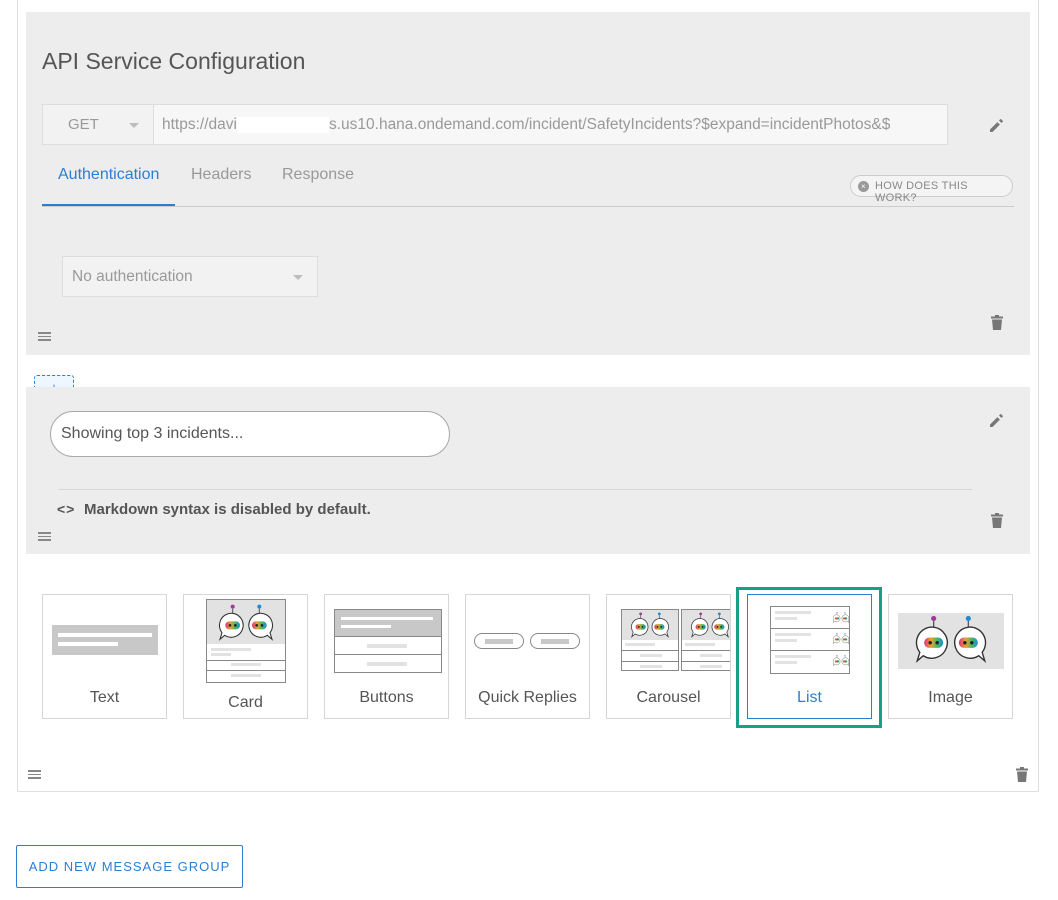 The image size is (1058, 900). I want to click on tab-authentication: Authentication, so click(108, 175).